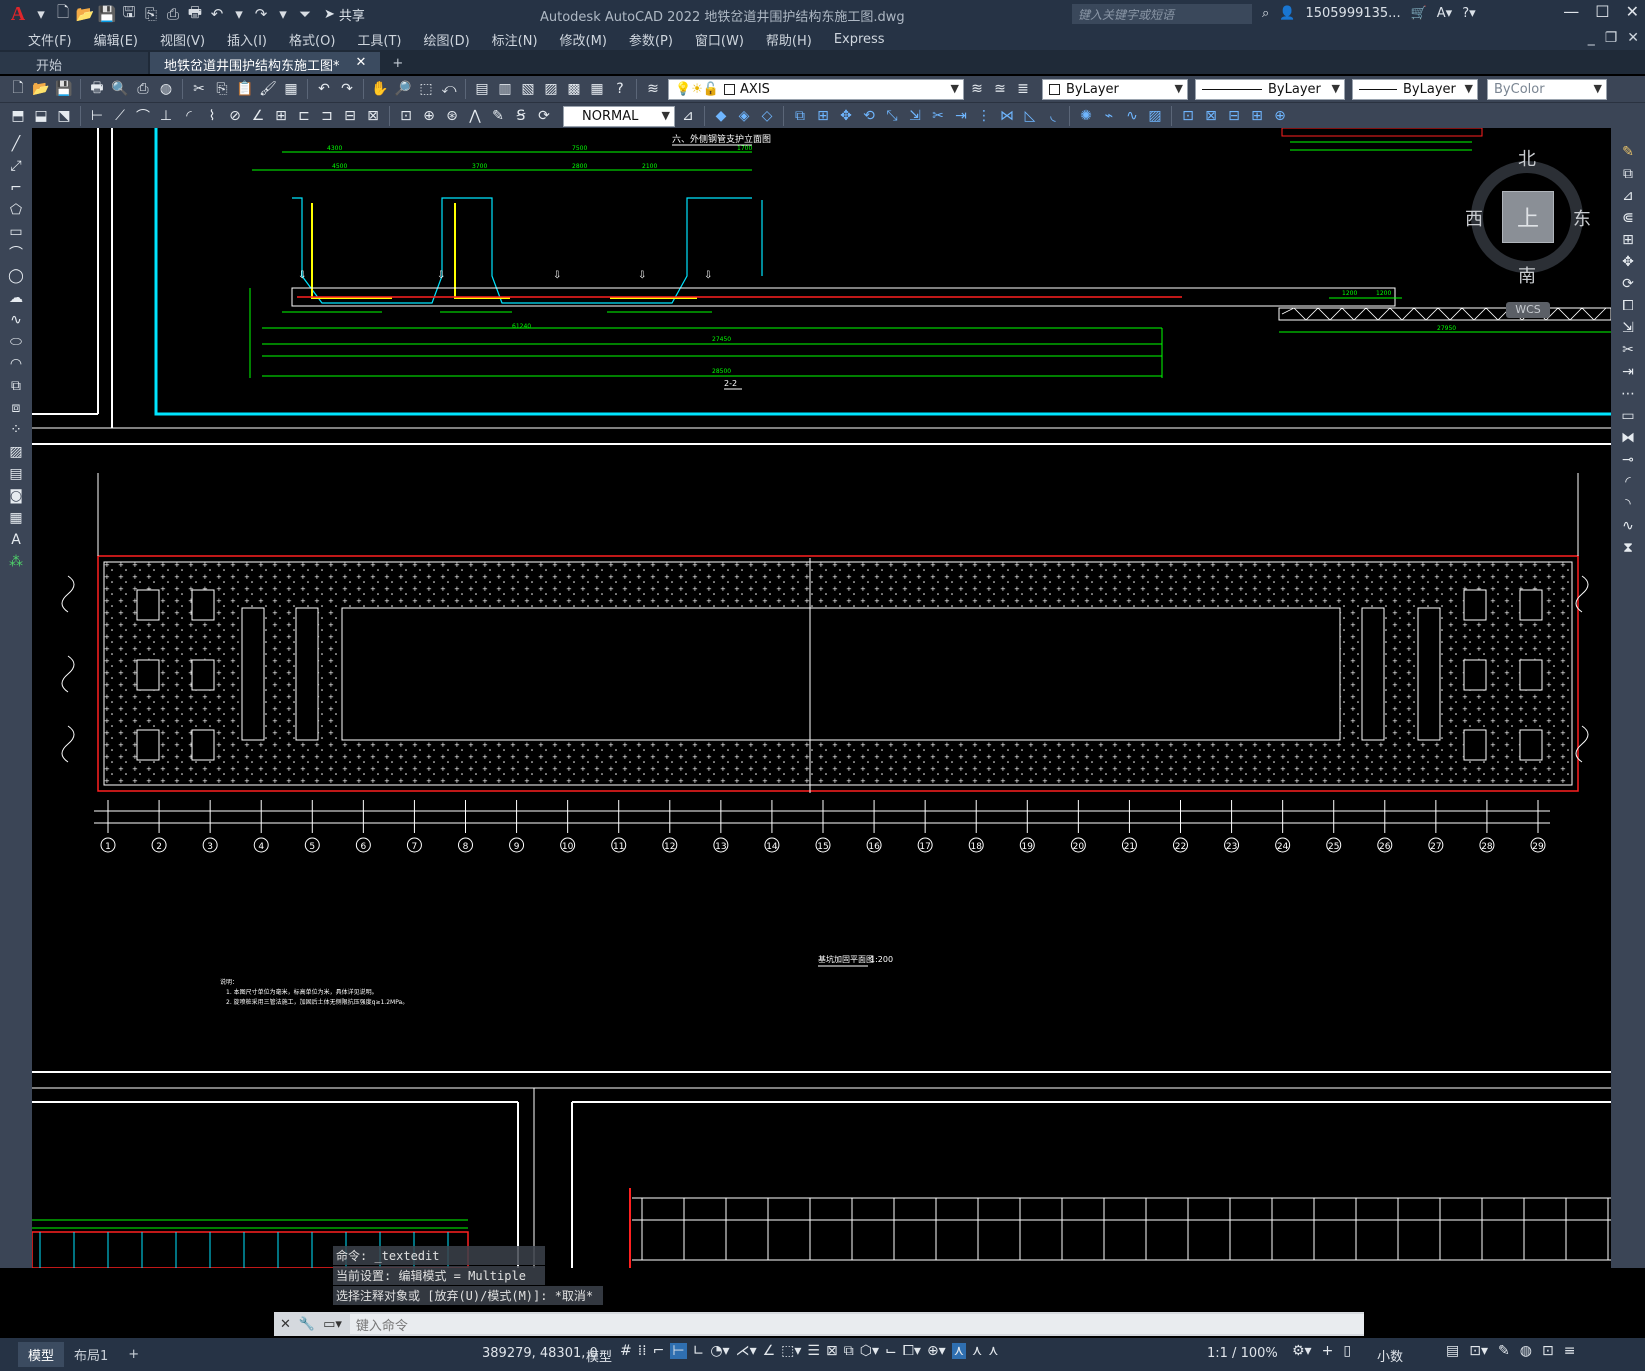 The width and height of the screenshot is (1645, 1371). I want to click on doc-minimize-icon: _, so click(1591, 38).